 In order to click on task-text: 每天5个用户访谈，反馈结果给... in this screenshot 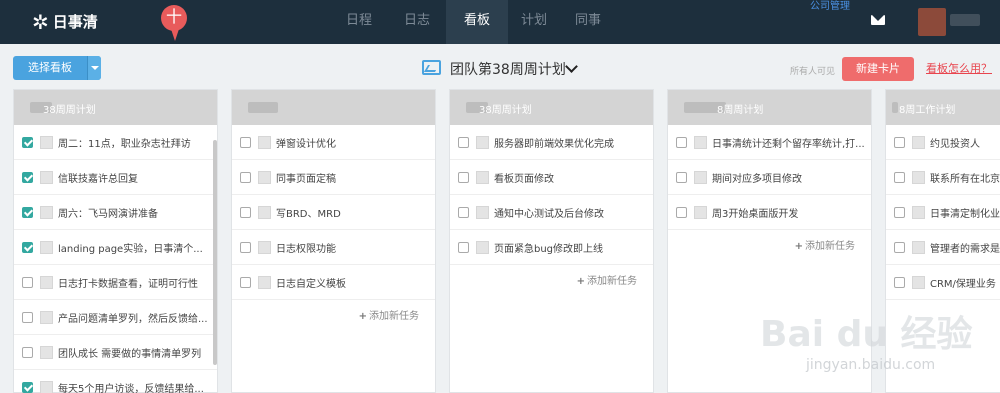, I will do `click(131, 388)`.